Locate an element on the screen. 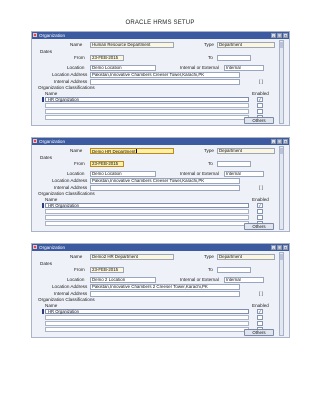 The width and height of the screenshot is (320, 414). text-cursor is located at coordinates (137, 151).